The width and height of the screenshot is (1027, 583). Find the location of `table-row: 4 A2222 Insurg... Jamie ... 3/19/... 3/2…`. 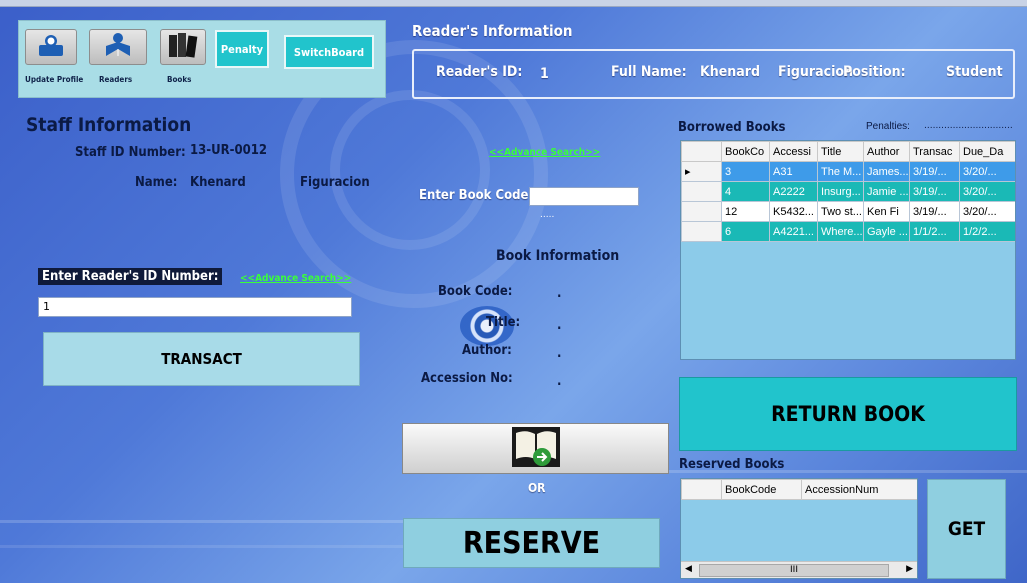

table-row: 4 A2222 Insurg... Jamie ... 3/19/... 3/2… is located at coordinates (848, 191).